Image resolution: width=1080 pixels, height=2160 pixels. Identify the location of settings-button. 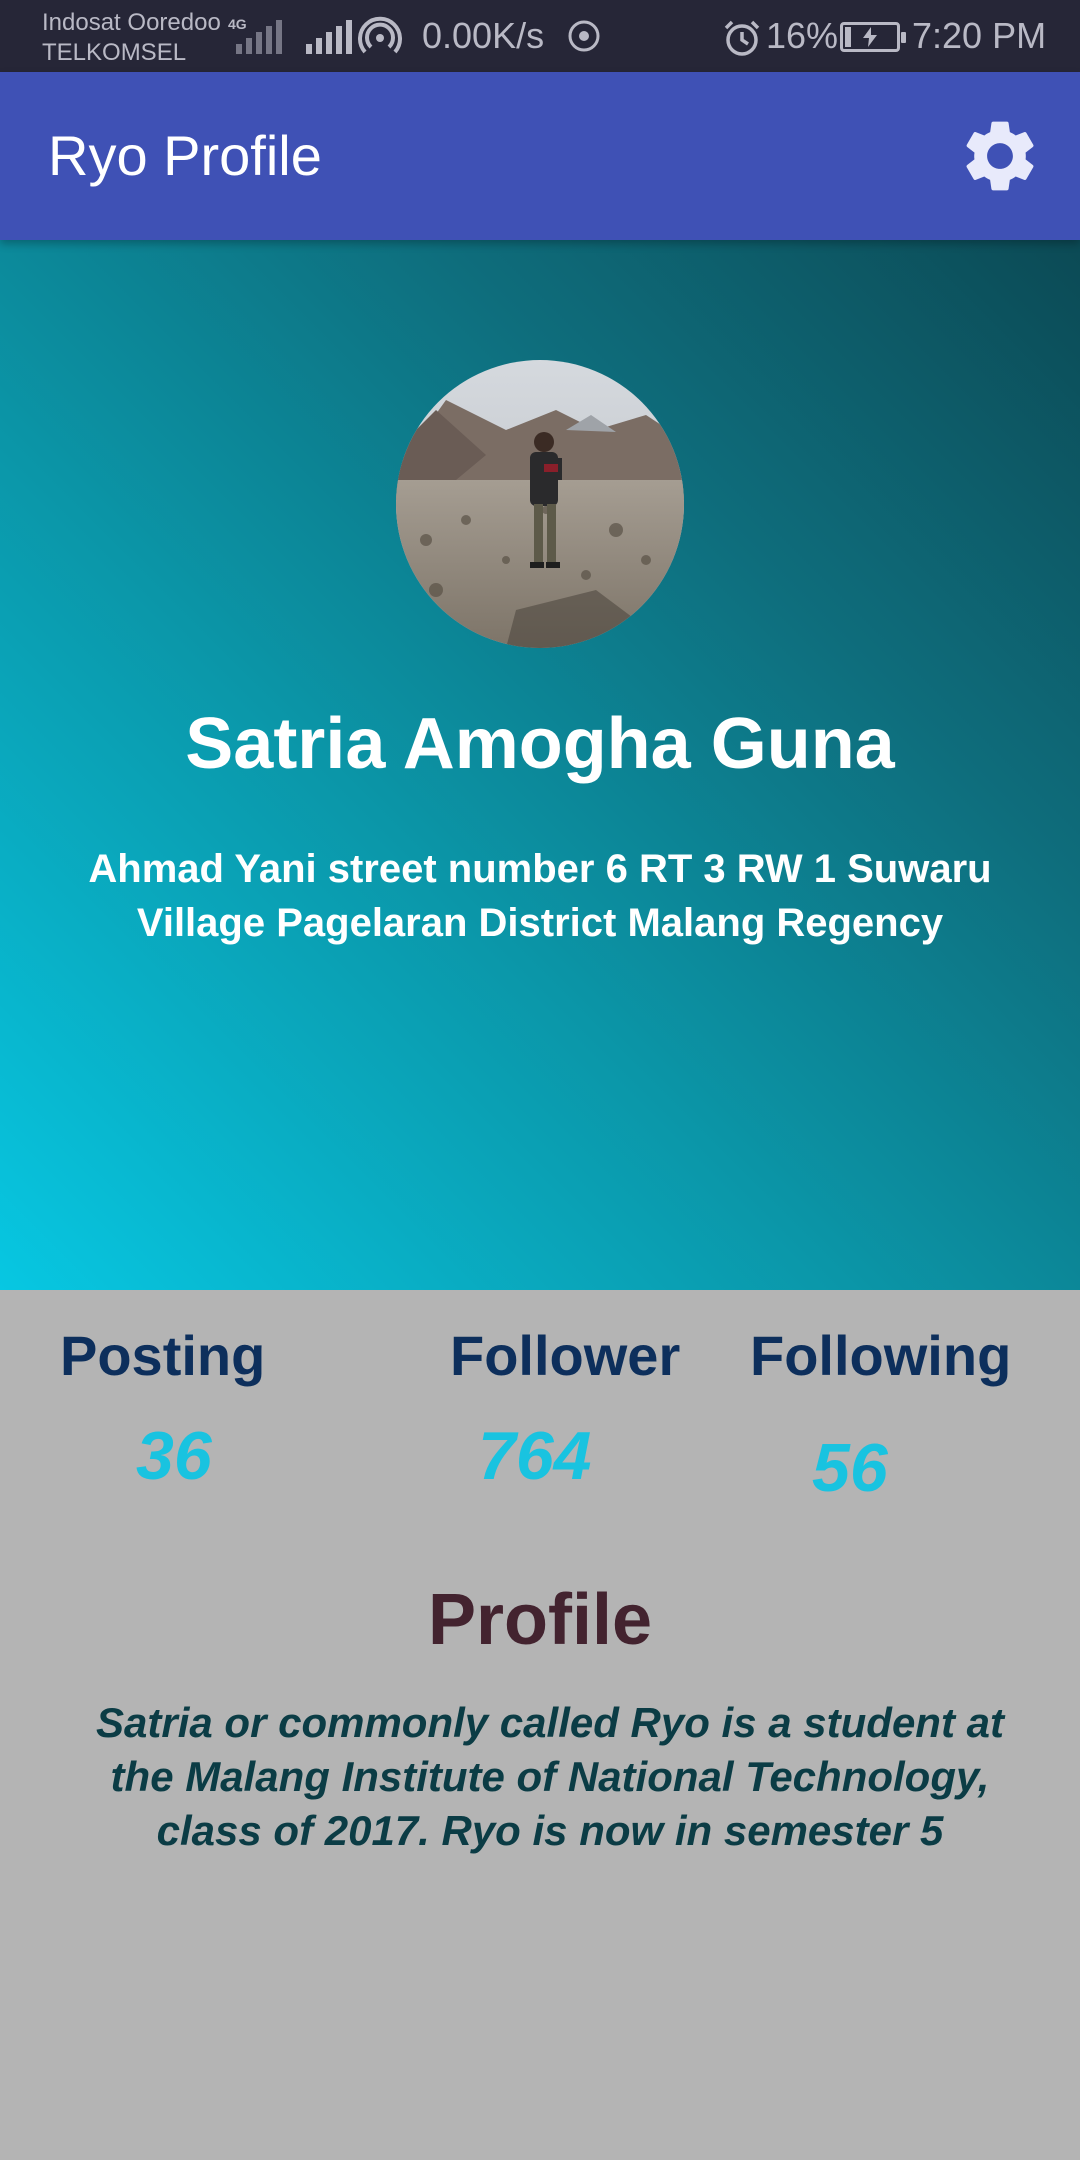
(1000, 156).